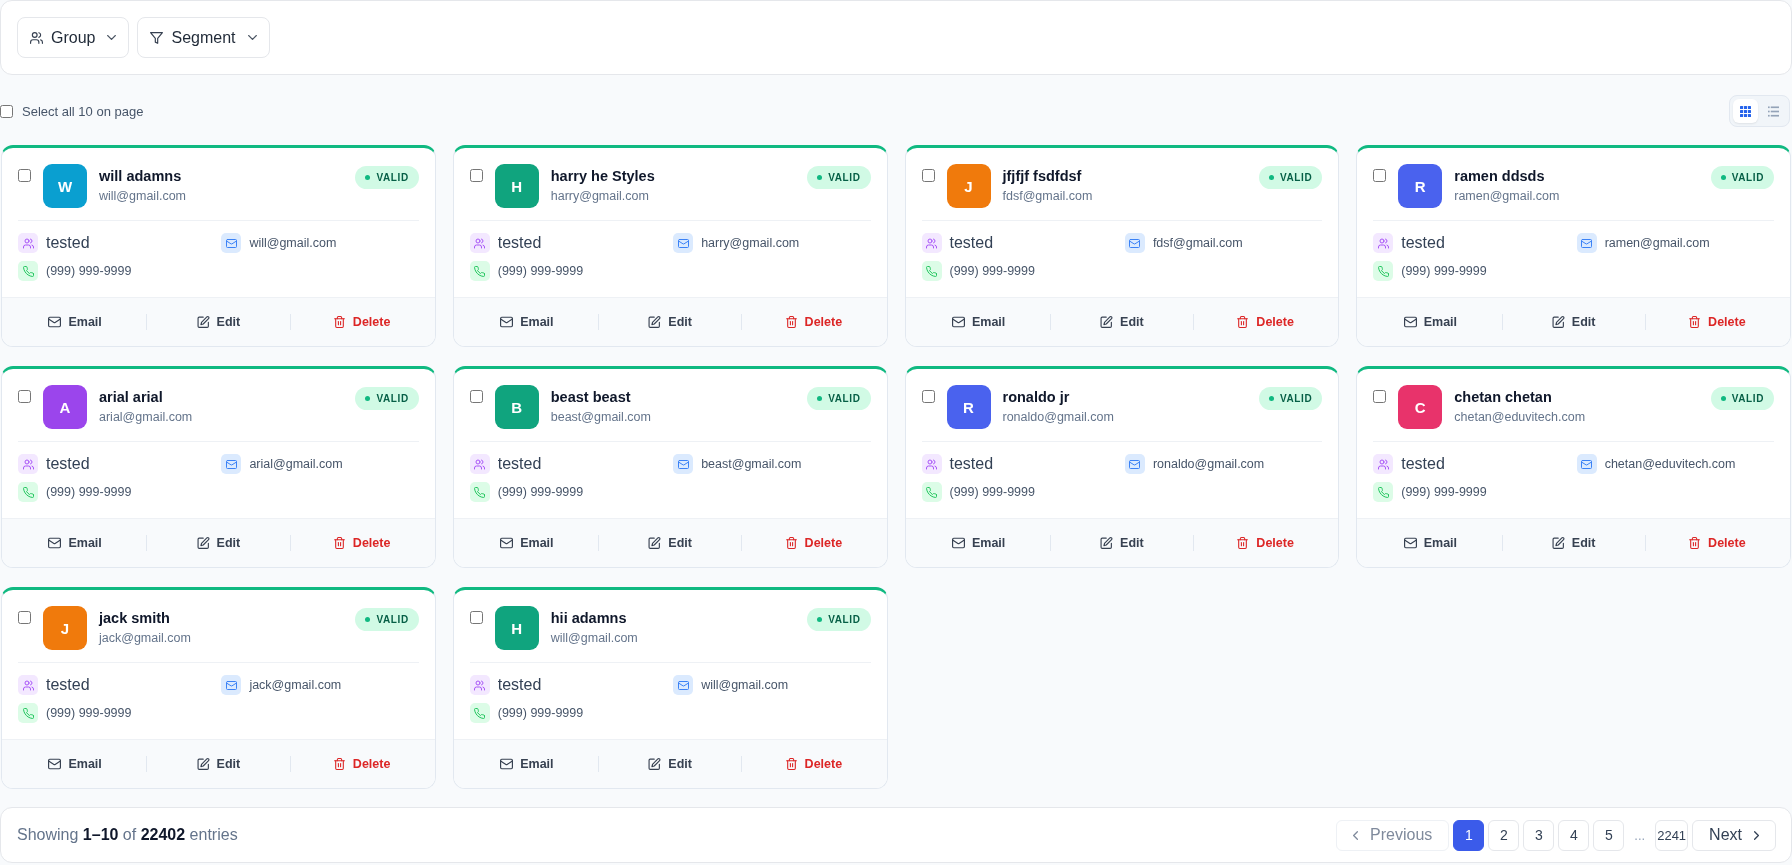  What do you see at coordinates (1504, 835) in the screenshot?
I see `page-button: 2` at bounding box center [1504, 835].